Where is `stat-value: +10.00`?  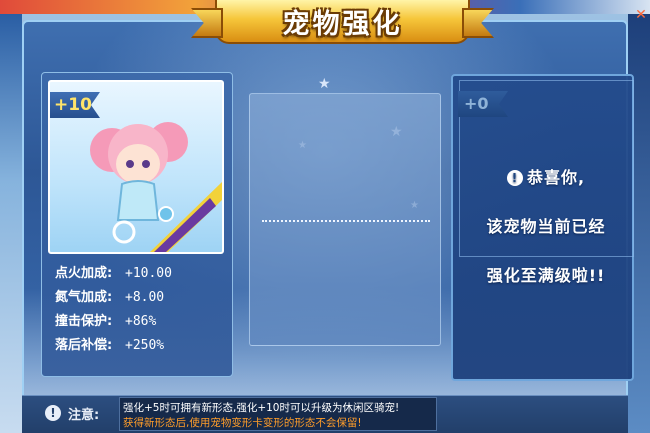 stat-value: +10.00 is located at coordinates (148, 273).